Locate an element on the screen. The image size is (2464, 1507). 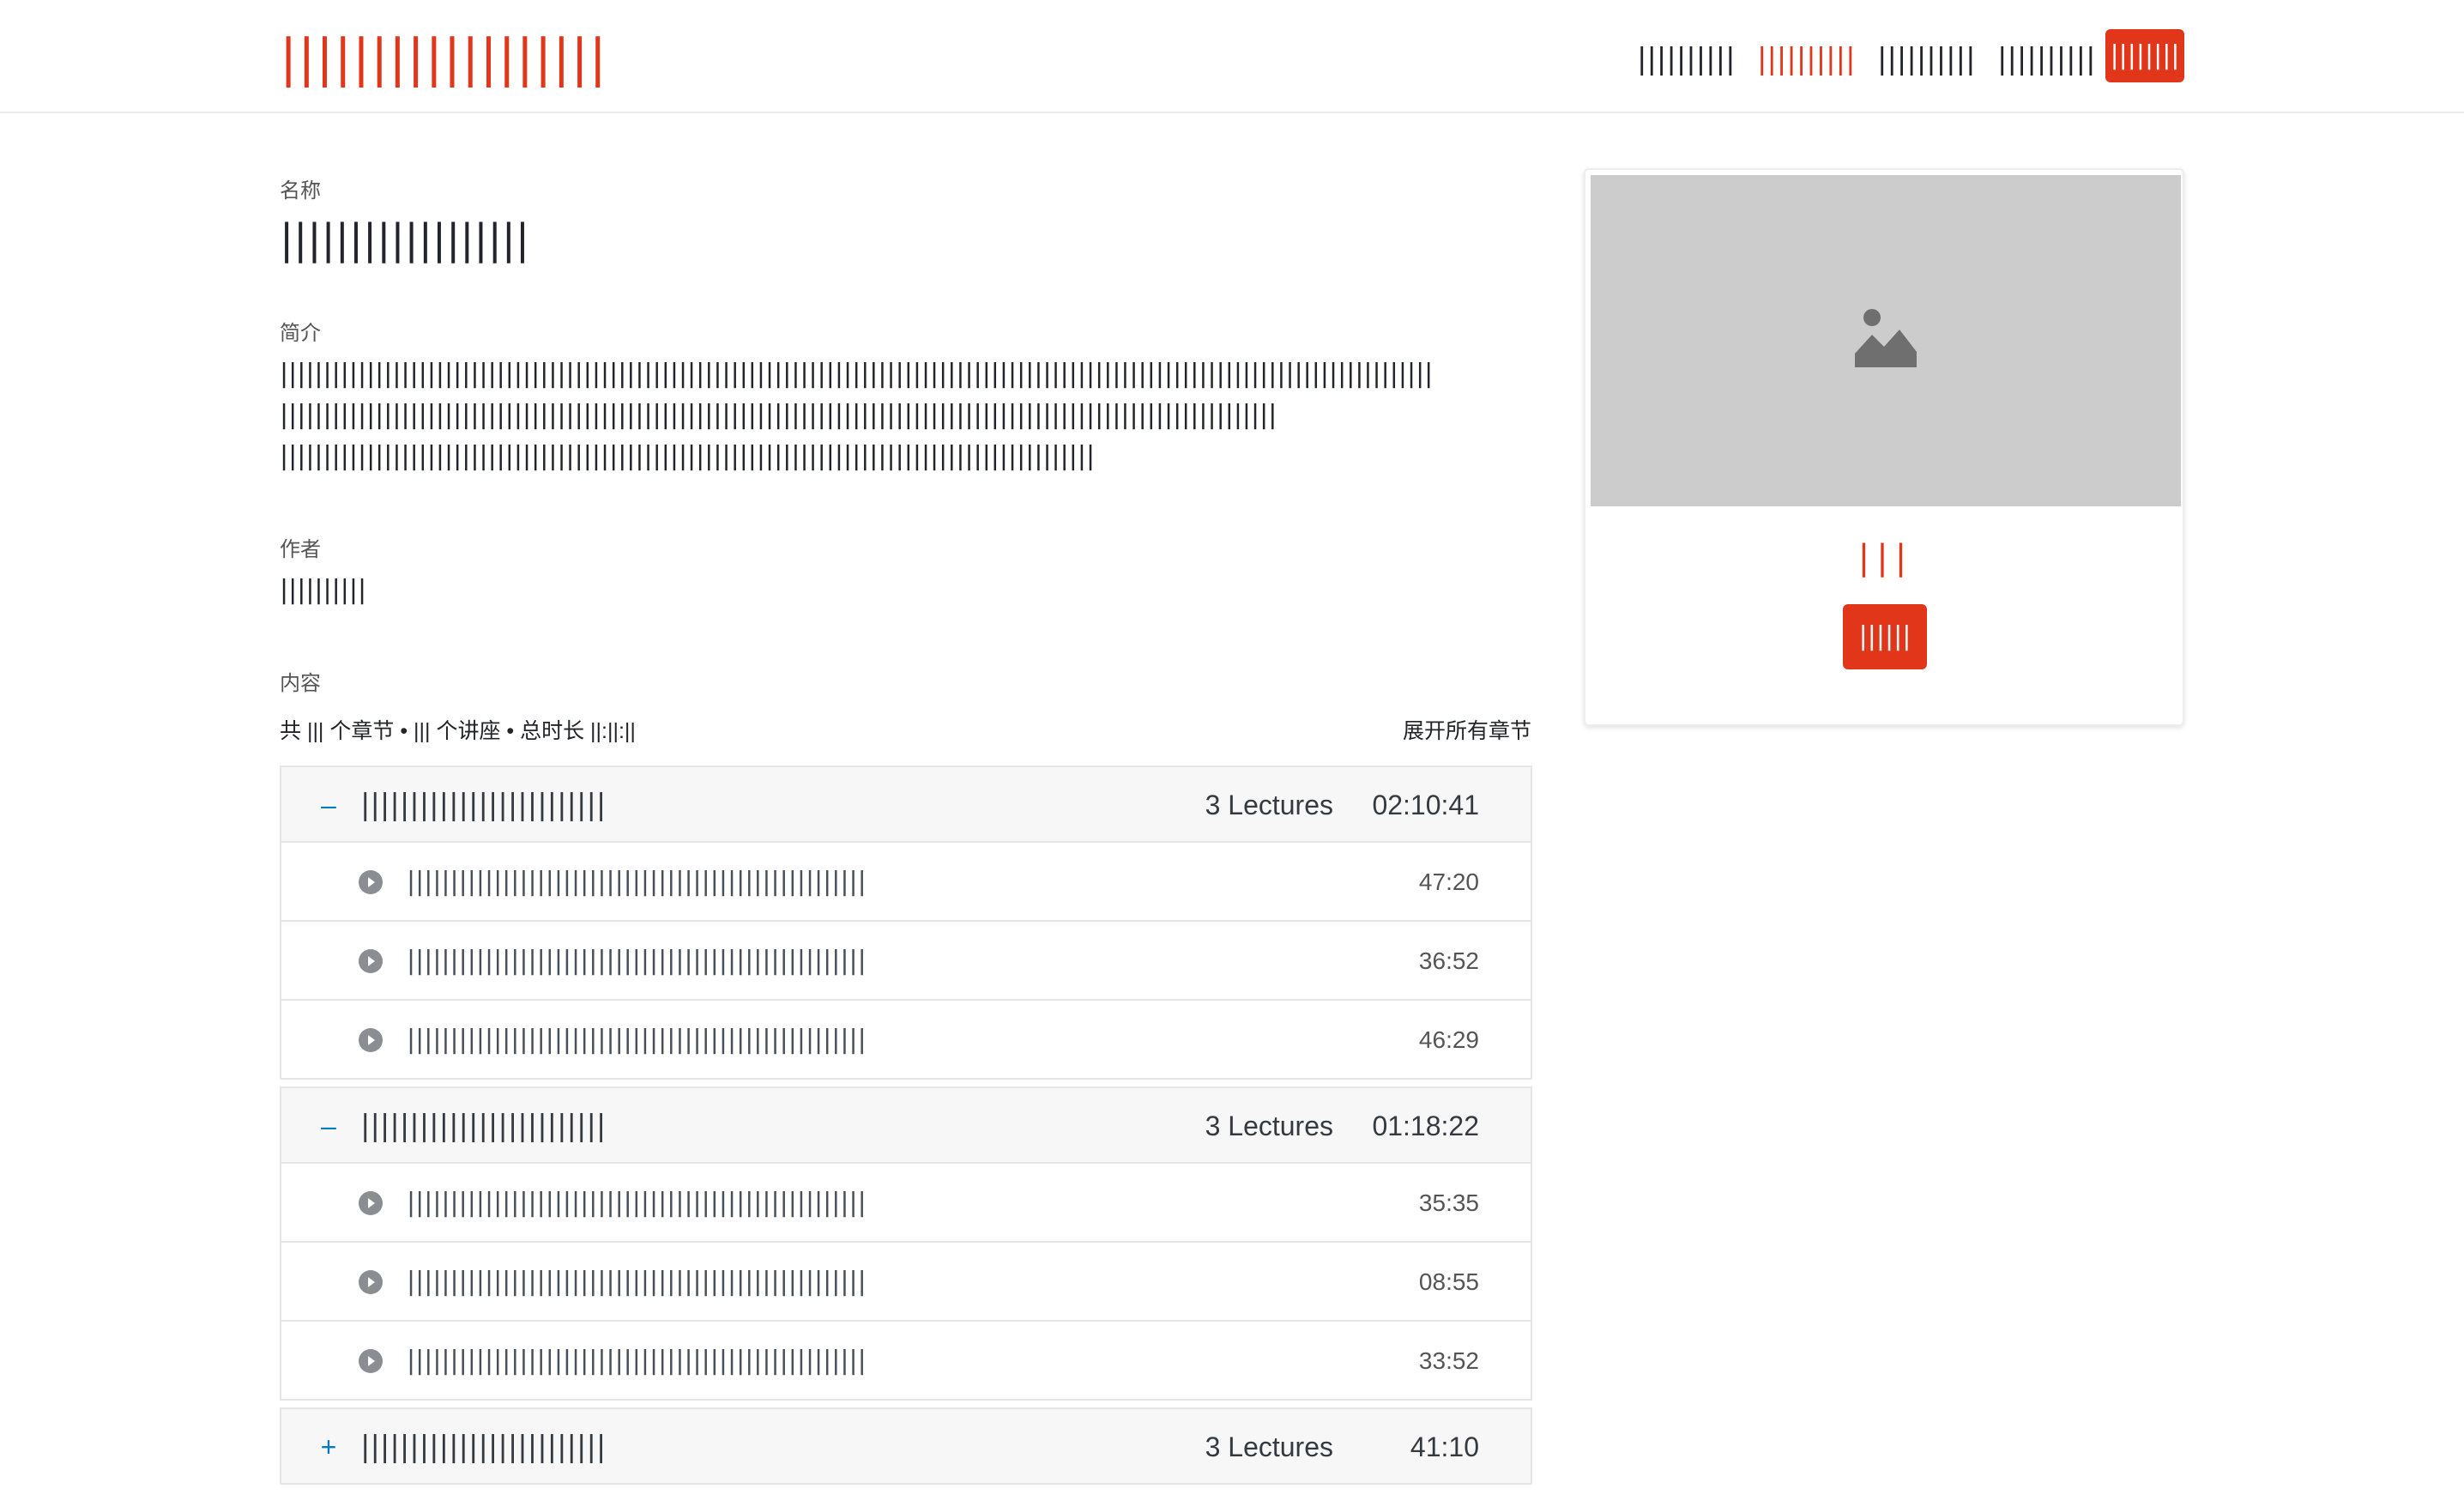
lecture-duration: 35:35 is located at coordinates (1448, 1202).